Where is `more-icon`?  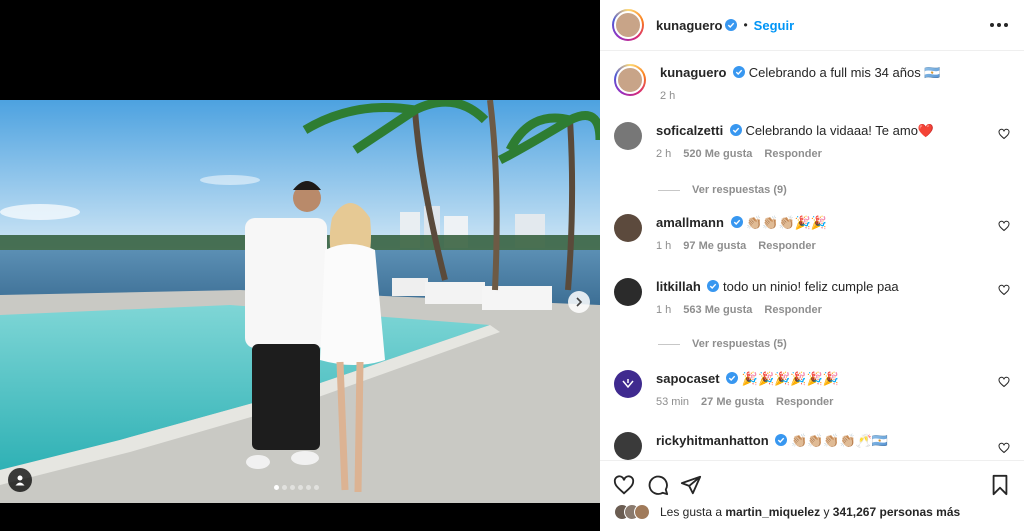
more-icon is located at coordinates (992, 25).